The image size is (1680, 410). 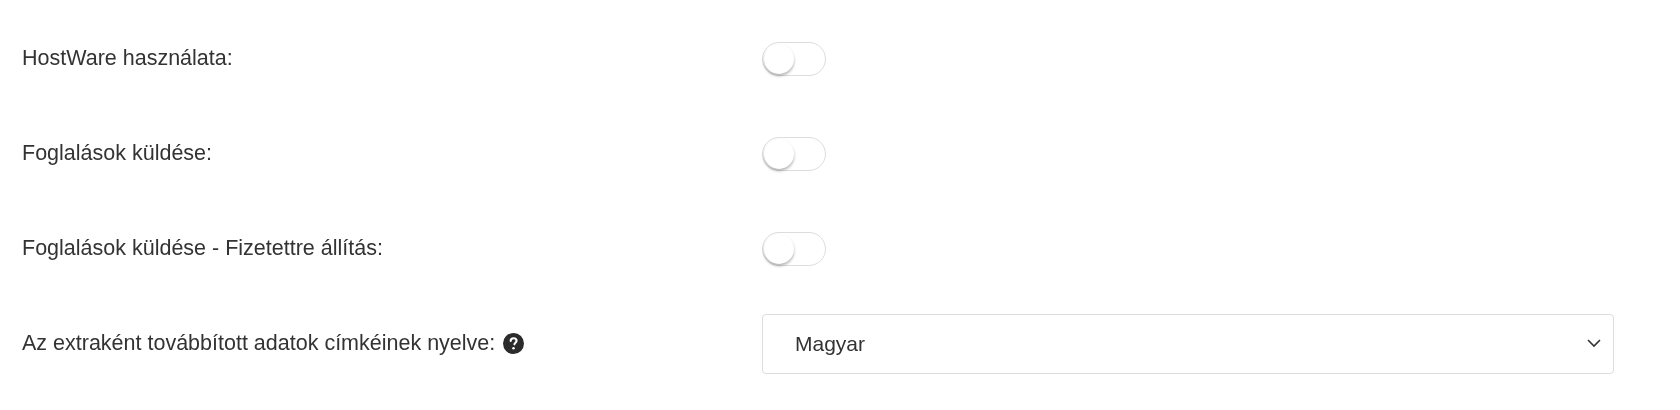 I want to click on setting-label: Foglalások küldése:, so click(x=117, y=153).